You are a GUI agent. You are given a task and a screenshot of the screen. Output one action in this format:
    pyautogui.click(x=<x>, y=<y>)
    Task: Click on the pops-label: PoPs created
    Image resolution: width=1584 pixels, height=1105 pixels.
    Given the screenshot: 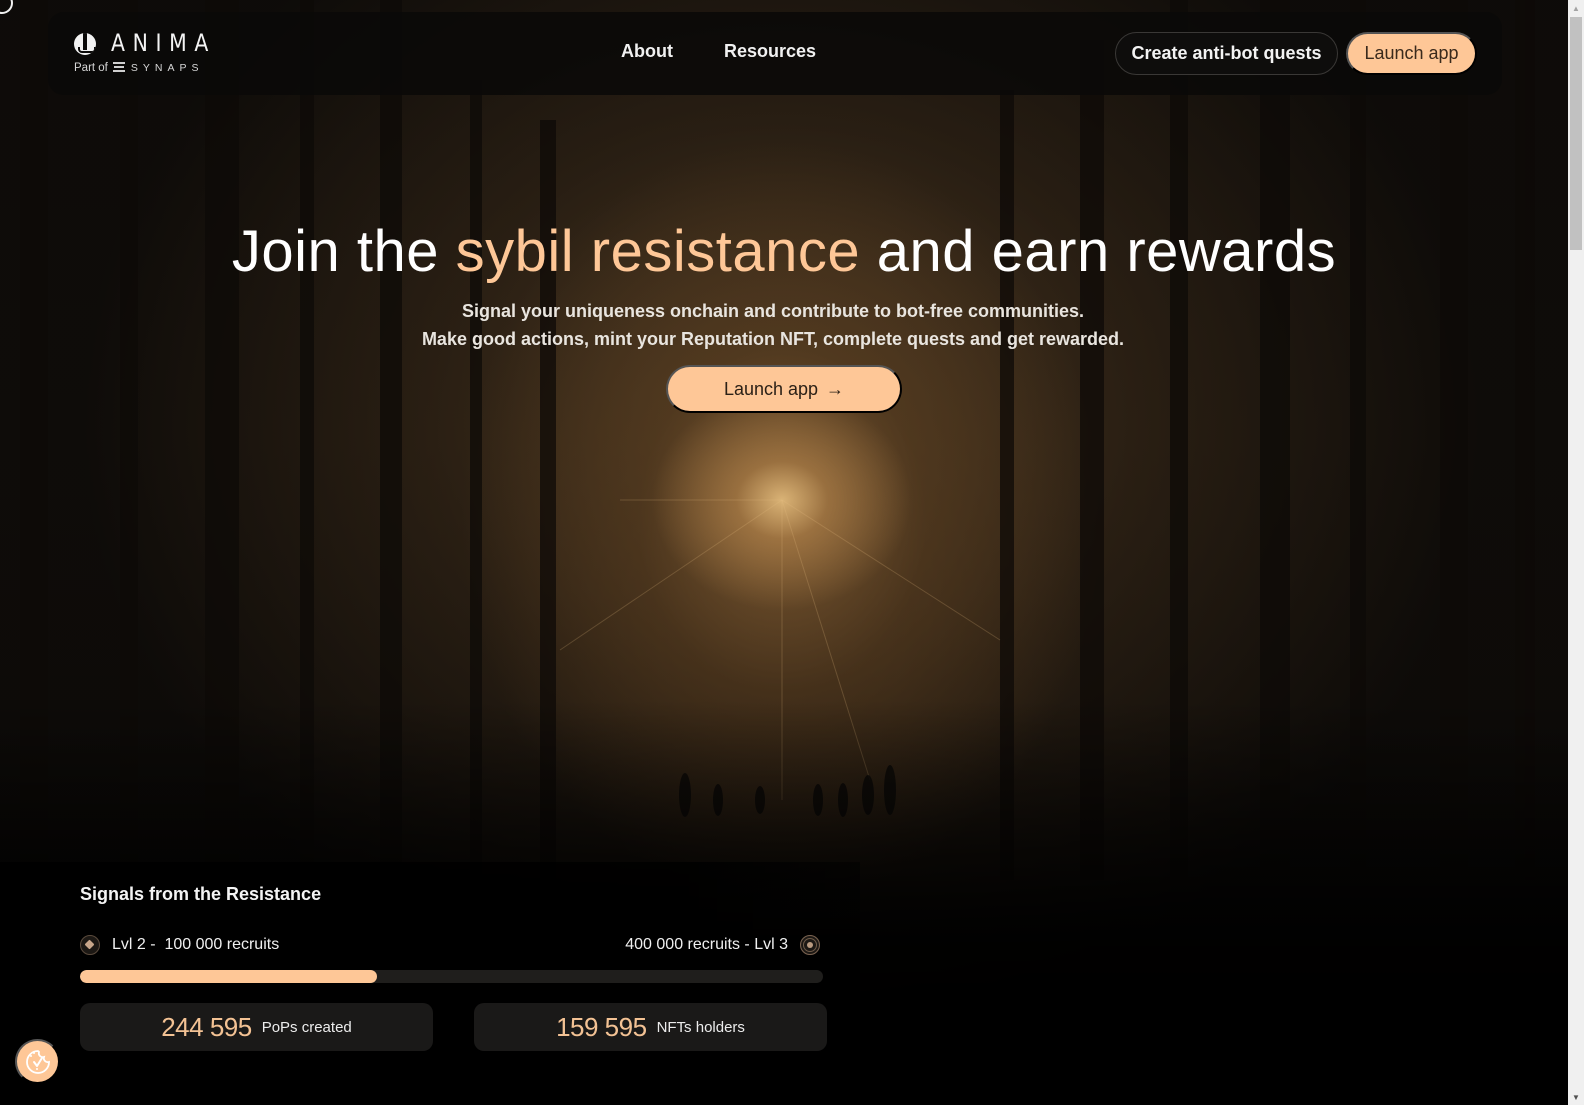 What is the action you would take?
    pyautogui.click(x=306, y=1027)
    